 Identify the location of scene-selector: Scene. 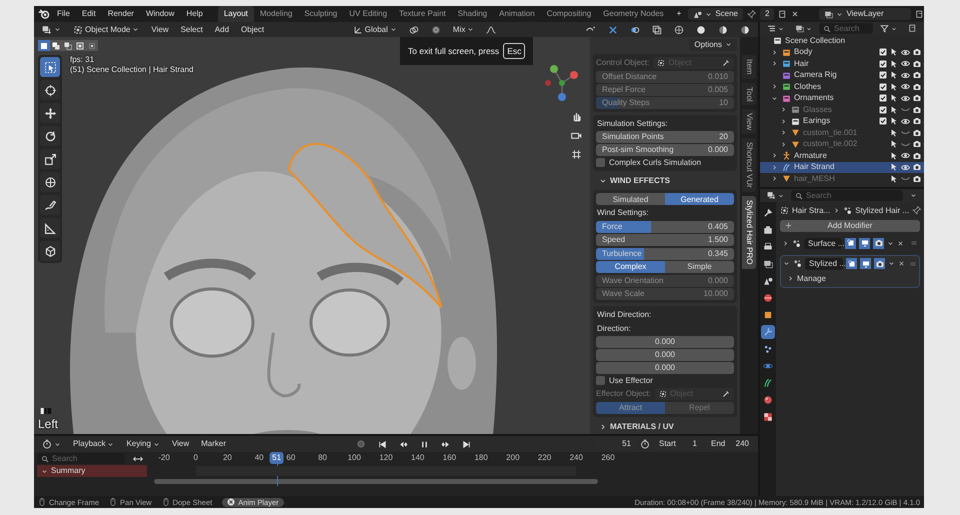
(715, 14).